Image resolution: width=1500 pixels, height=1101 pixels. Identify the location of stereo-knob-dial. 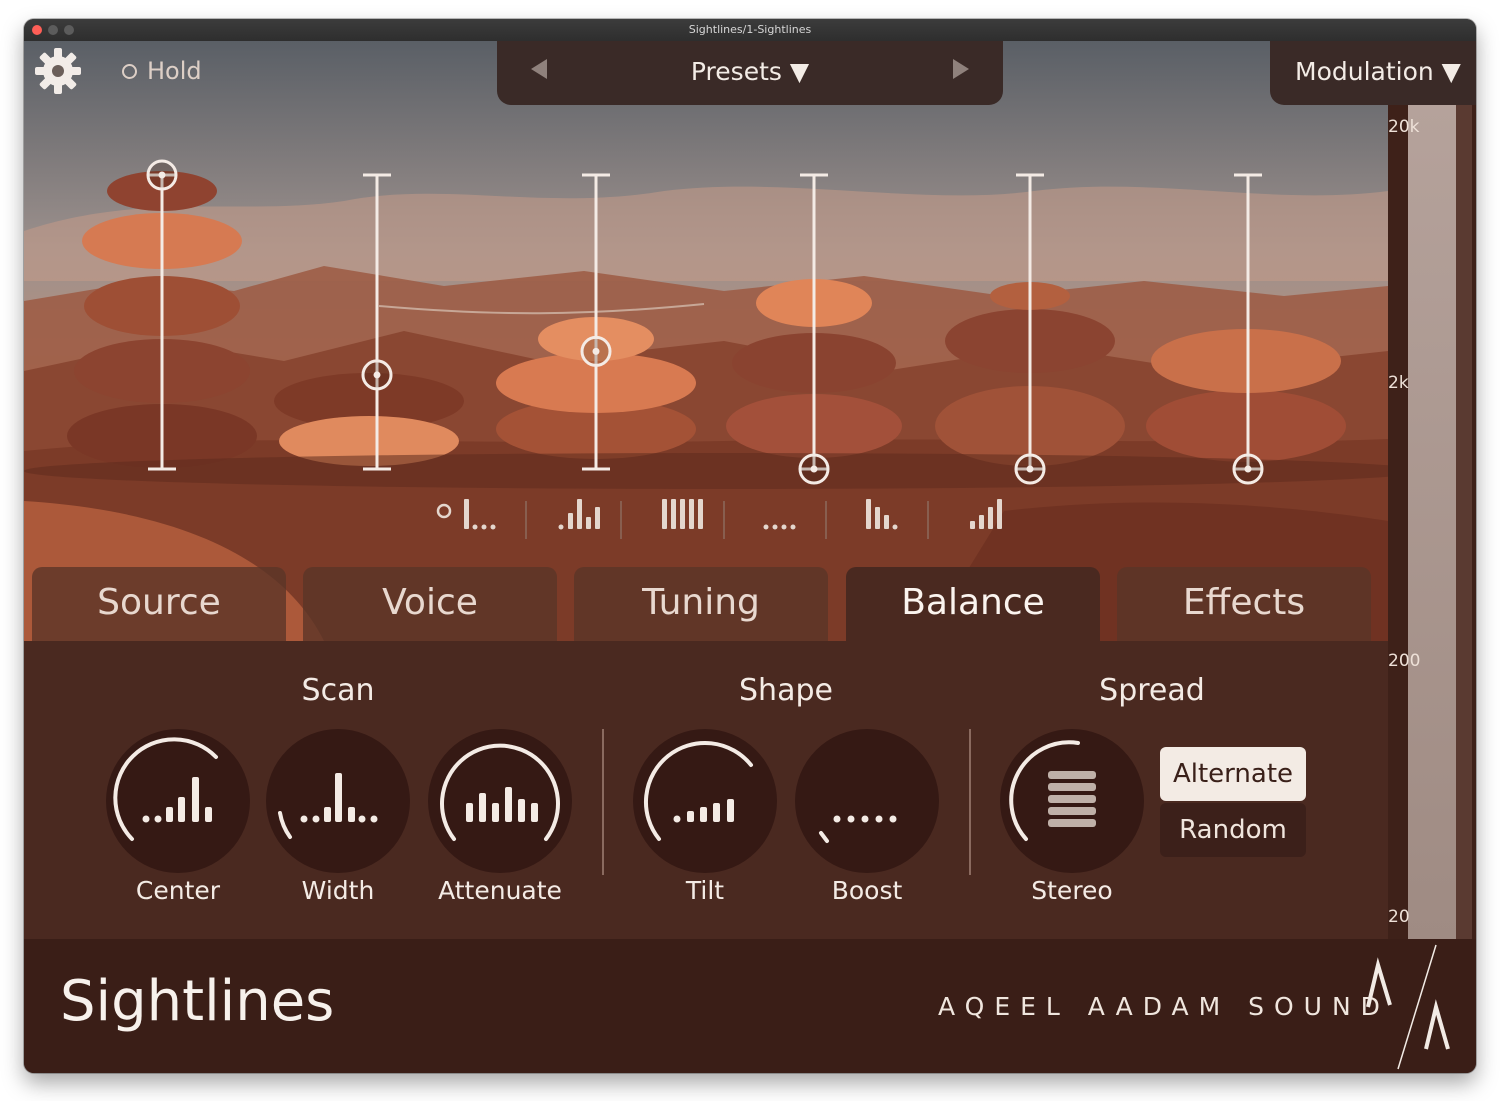
(1052, 790).